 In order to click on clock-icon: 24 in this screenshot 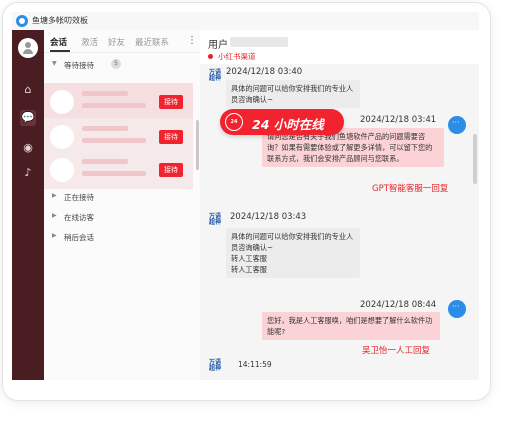, I will do `click(234, 122)`.